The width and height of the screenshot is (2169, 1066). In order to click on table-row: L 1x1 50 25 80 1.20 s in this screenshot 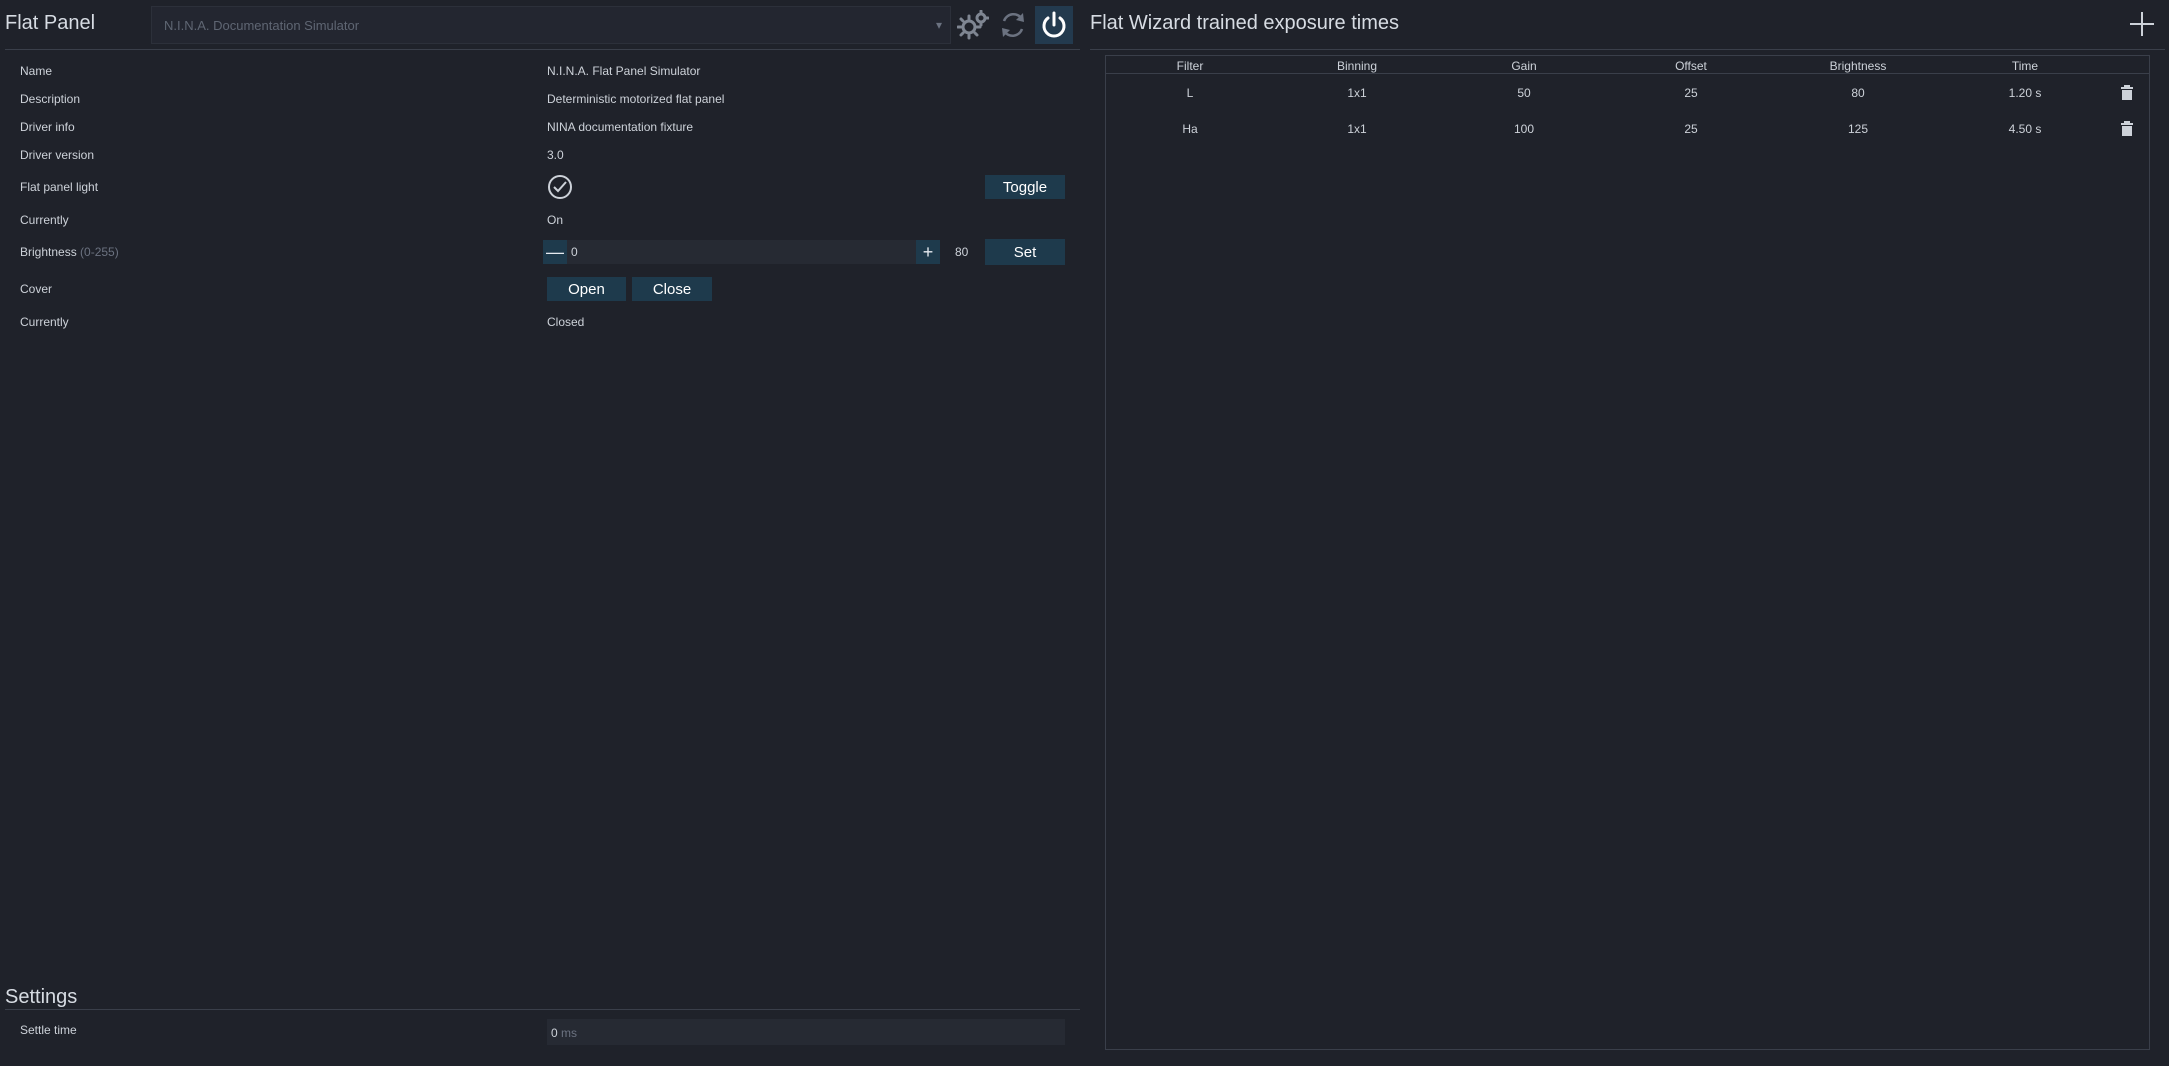, I will do `click(1627, 93)`.